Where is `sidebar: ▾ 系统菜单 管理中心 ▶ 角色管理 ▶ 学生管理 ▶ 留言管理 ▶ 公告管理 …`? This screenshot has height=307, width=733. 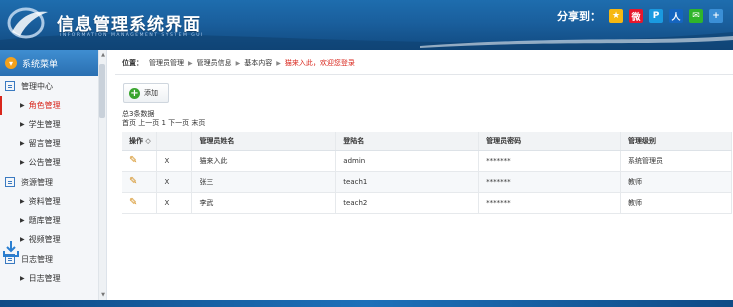 sidebar: ▾ 系统菜单 管理中心 ▶ 角色管理 ▶ 学生管理 ▶ 留言管理 ▶ 公告管理 … is located at coordinates (53, 175).